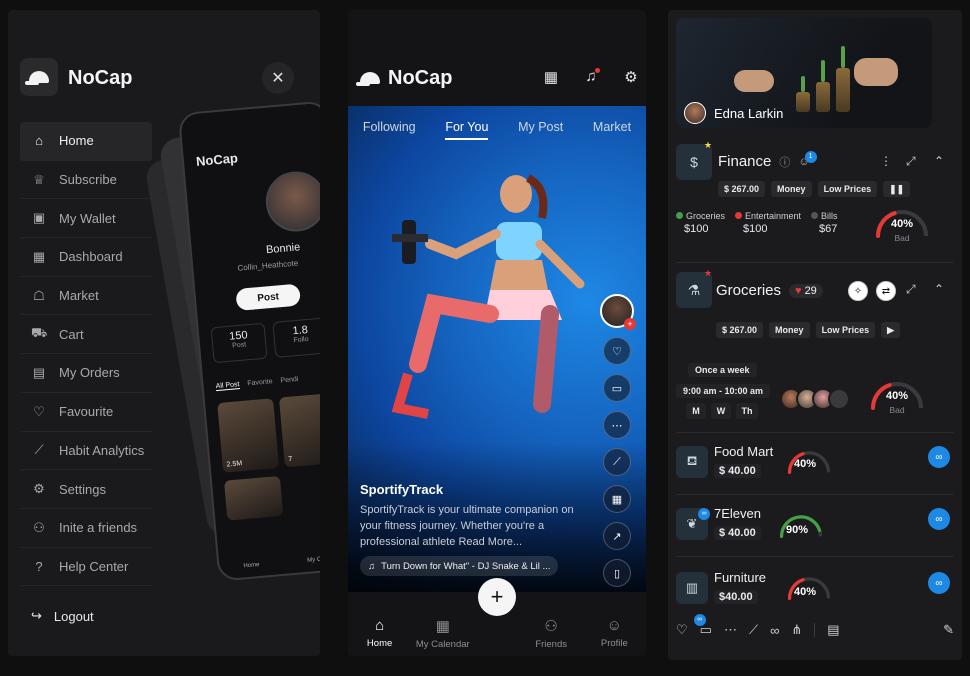 This screenshot has height=676, width=970. What do you see at coordinates (806, 290) in the screenshot?
I see `likes-badge: ♥ 29` at bounding box center [806, 290].